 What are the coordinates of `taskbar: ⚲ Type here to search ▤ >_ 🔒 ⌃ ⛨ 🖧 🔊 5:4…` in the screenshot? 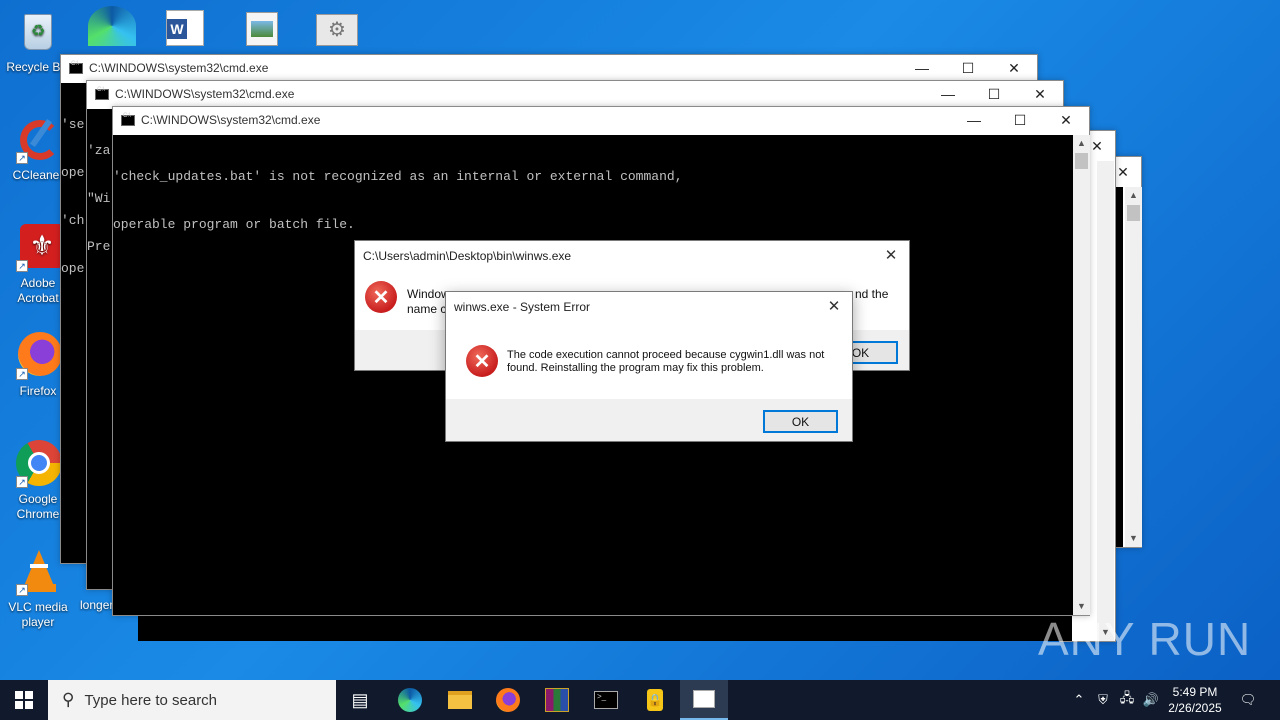 It's located at (640, 700).